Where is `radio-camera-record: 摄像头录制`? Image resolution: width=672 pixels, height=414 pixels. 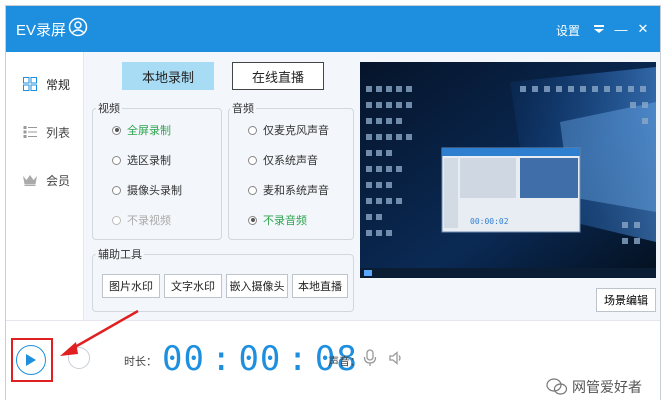 radio-camera-record: 摄像头录制 is located at coordinates (147, 190).